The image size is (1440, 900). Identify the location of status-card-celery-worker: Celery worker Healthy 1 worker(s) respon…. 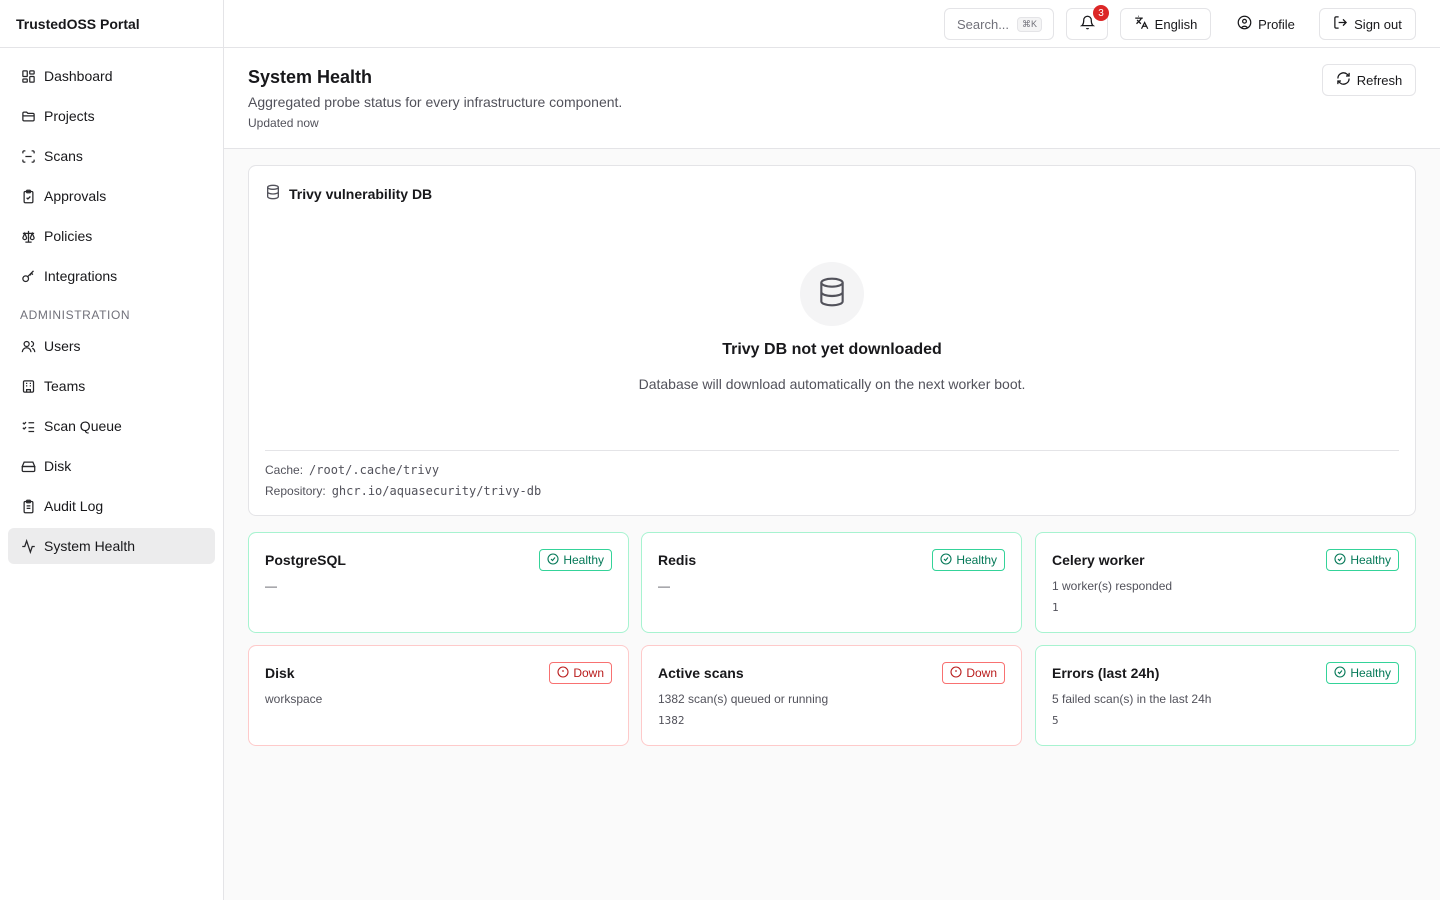
(1225, 582).